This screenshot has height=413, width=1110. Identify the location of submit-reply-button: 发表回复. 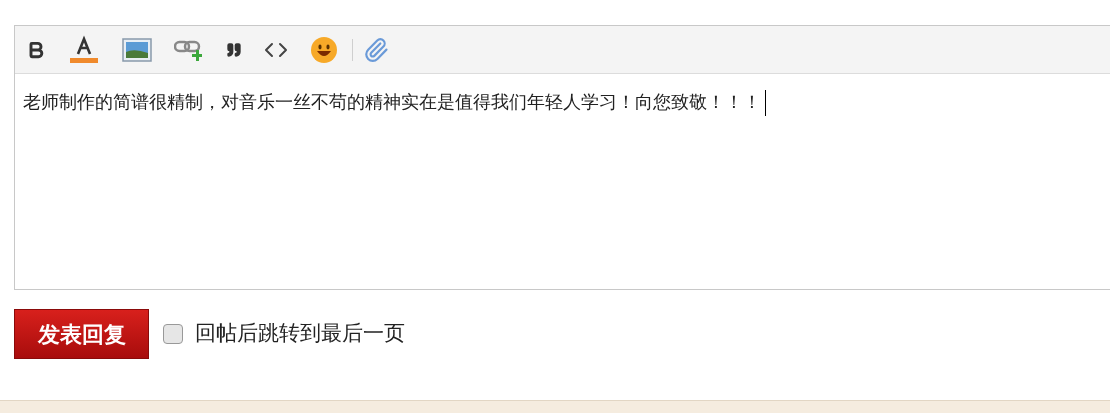
(81, 334).